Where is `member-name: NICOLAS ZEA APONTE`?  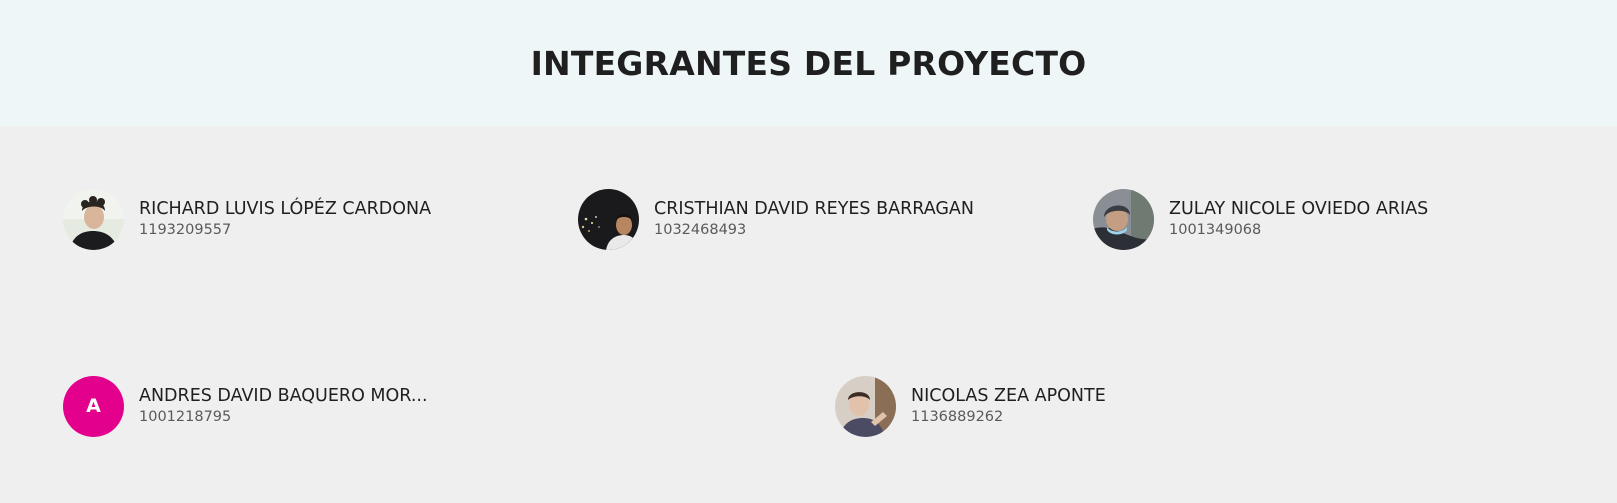 member-name: NICOLAS ZEA APONTE is located at coordinates (1008, 396).